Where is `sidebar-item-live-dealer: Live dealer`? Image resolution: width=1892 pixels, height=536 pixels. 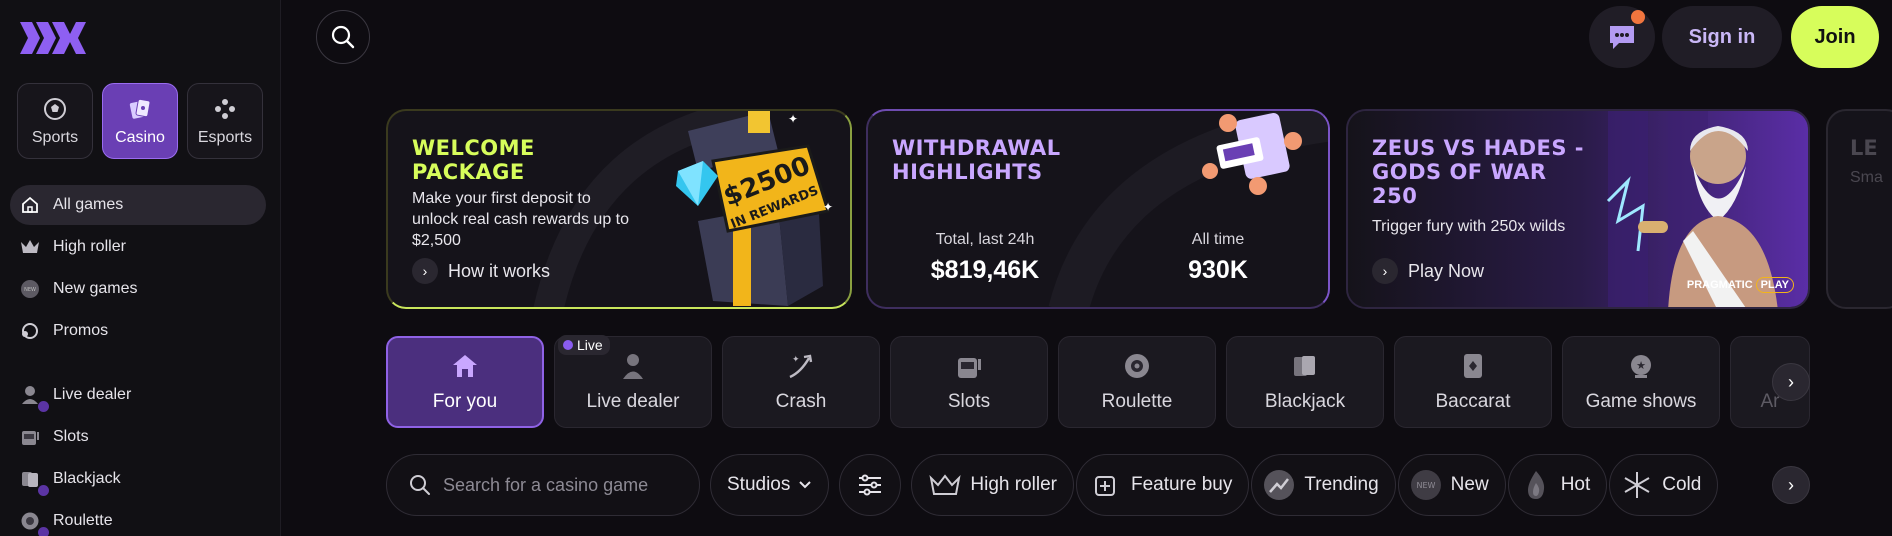
sidebar-item-live-dealer: Live dealer is located at coordinates (138, 395).